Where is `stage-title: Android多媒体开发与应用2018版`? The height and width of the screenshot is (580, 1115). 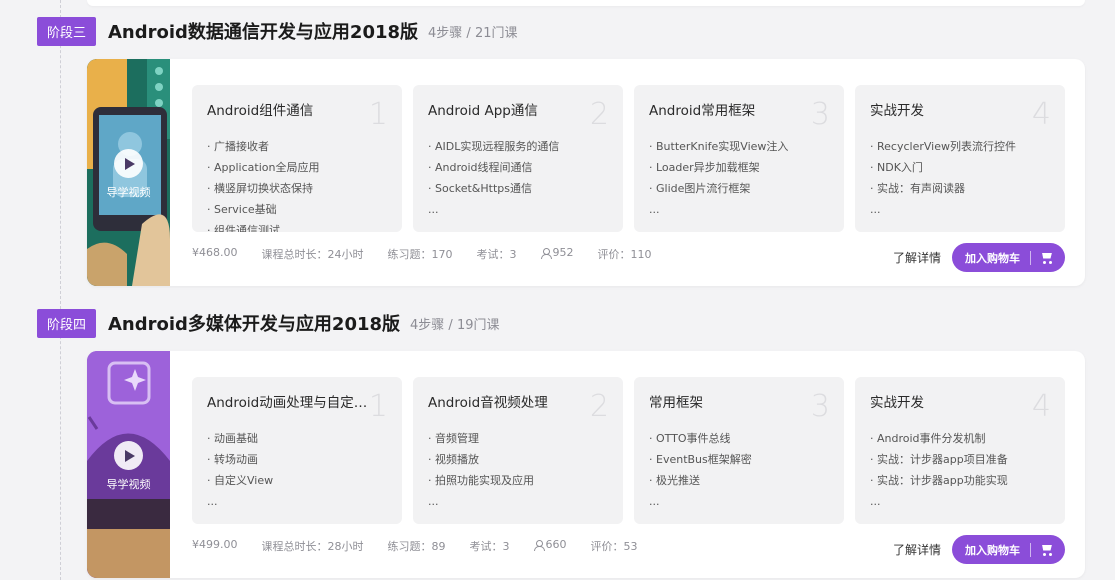
stage-title: Android多媒体开发与应用2018版 is located at coordinates (254, 323).